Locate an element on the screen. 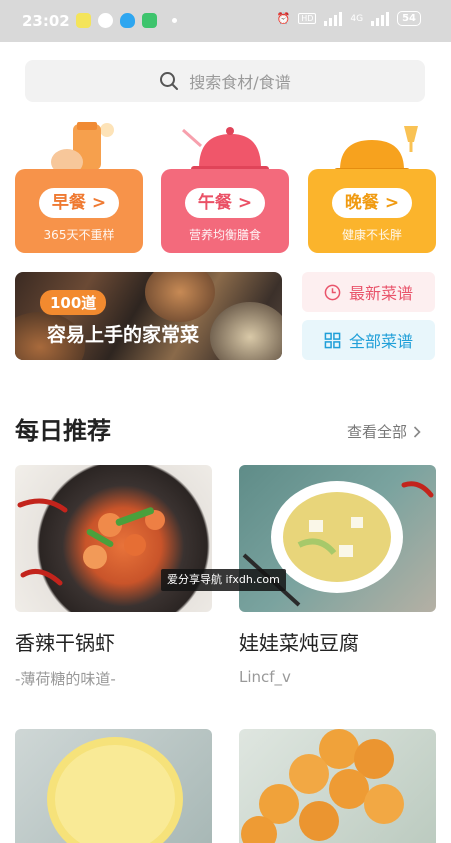  all-recipes-label: 全部菜谱 is located at coordinates (380, 341).